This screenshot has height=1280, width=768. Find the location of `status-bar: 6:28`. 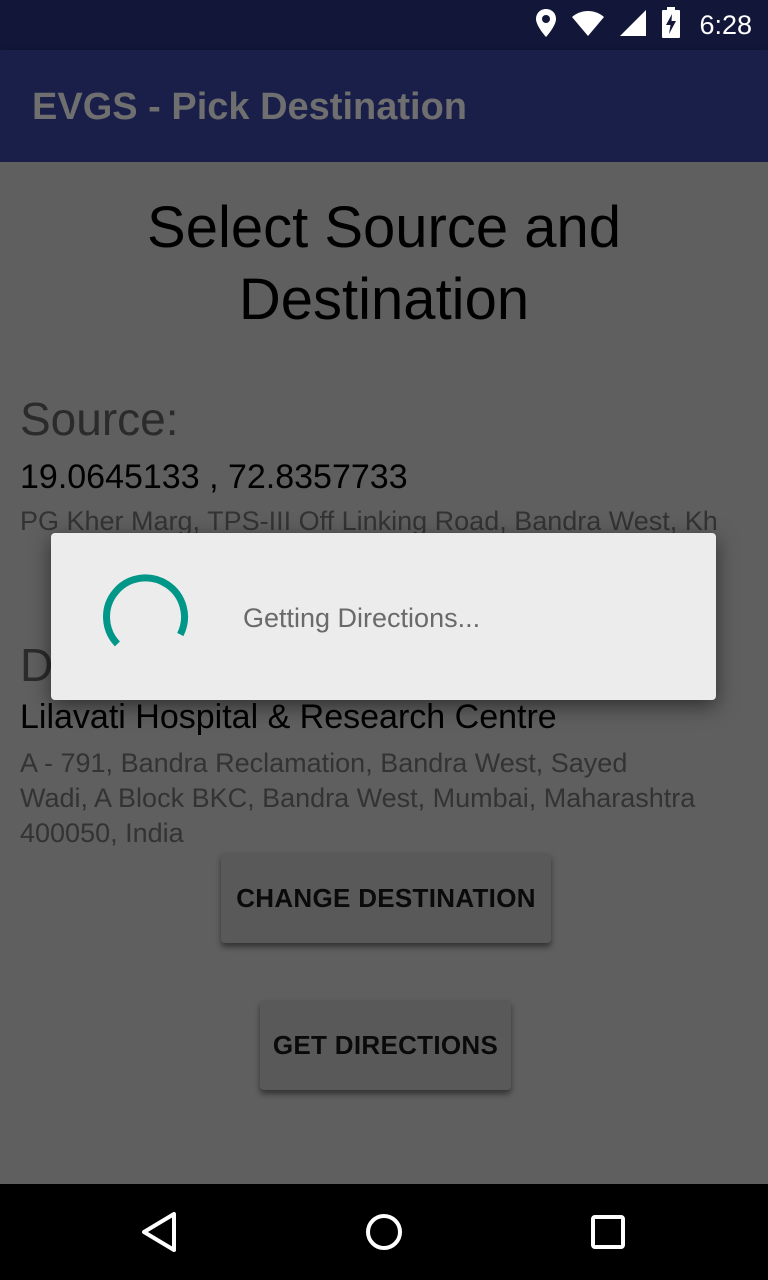

status-bar: 6:28 is located at coordinates (384, 25).